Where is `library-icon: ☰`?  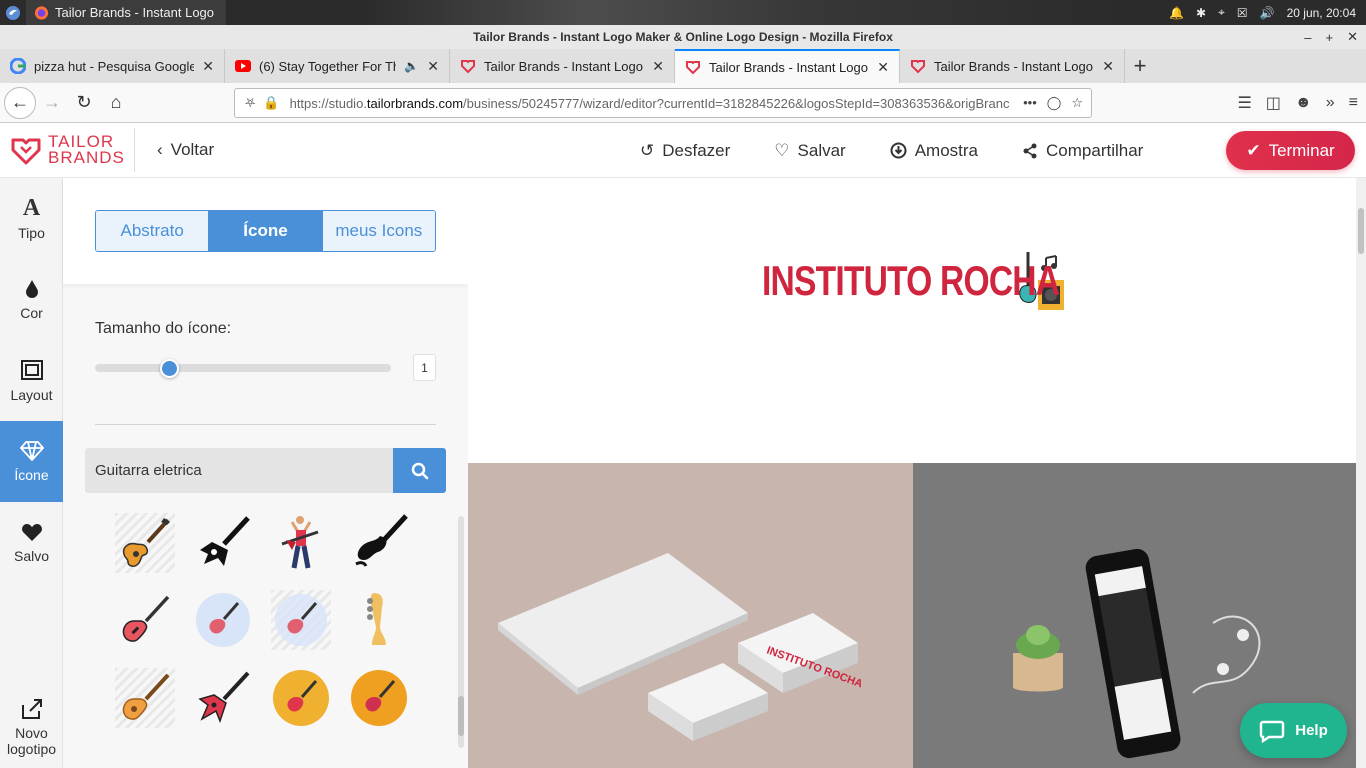 library-icon: ☰ is located at coordinates (1244, 103).